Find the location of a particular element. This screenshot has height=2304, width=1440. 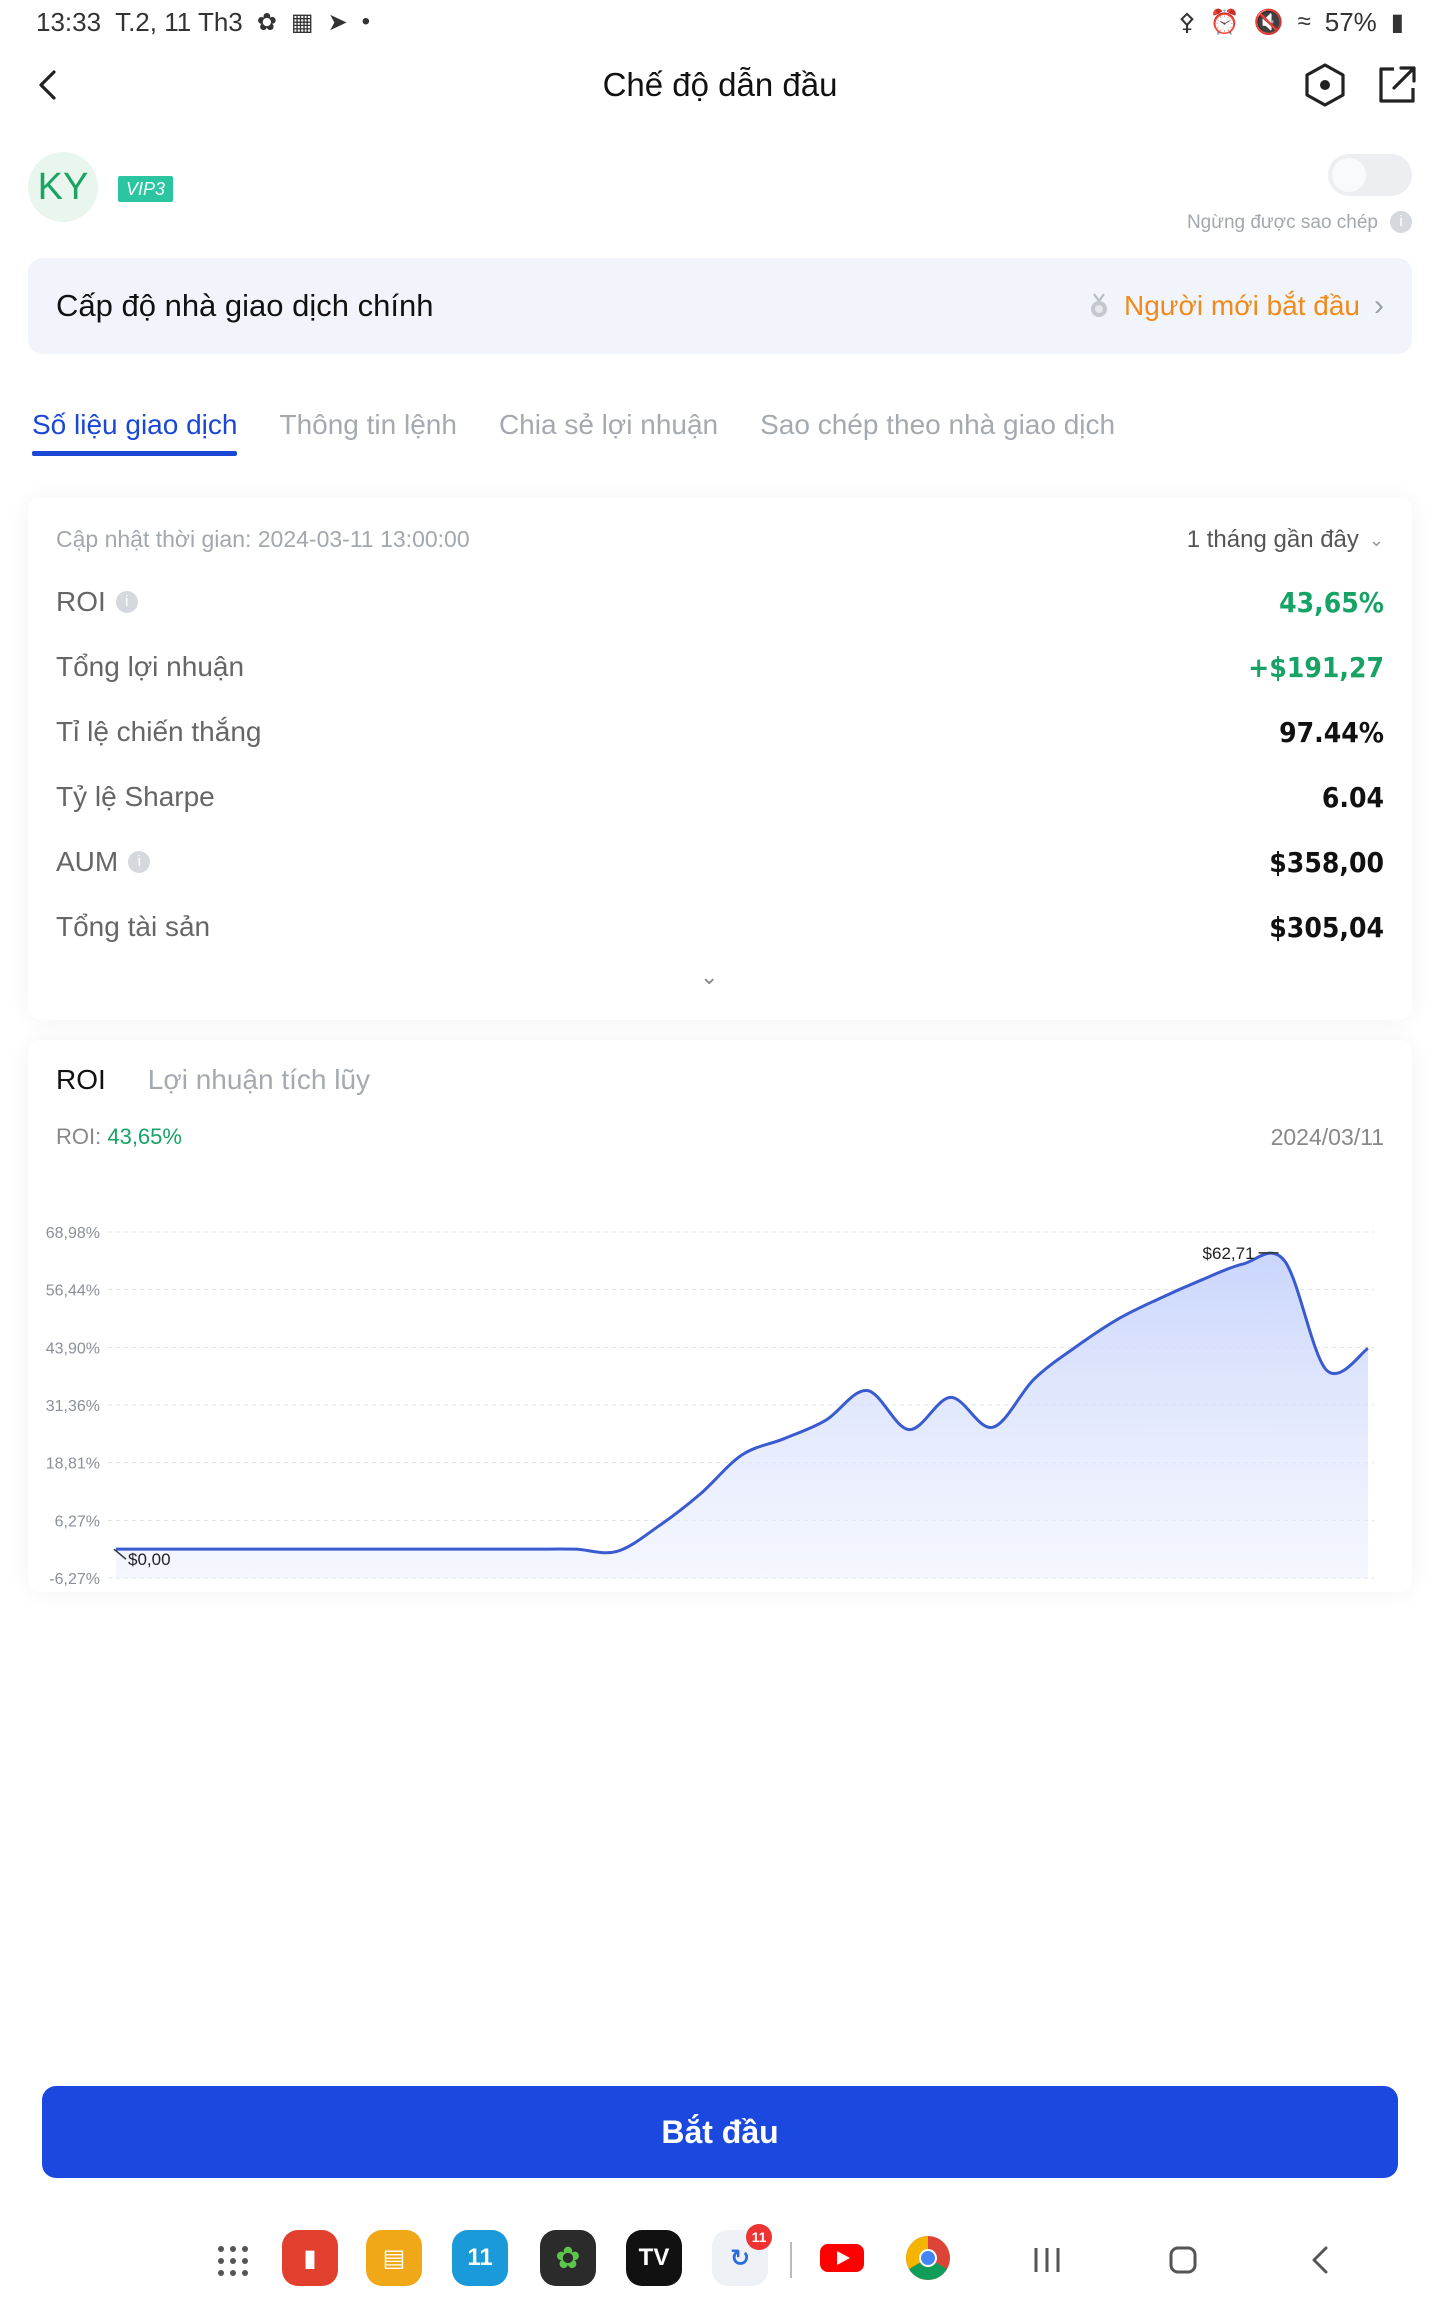

stop-copy-toggle is located at coordinates (1370, 175).